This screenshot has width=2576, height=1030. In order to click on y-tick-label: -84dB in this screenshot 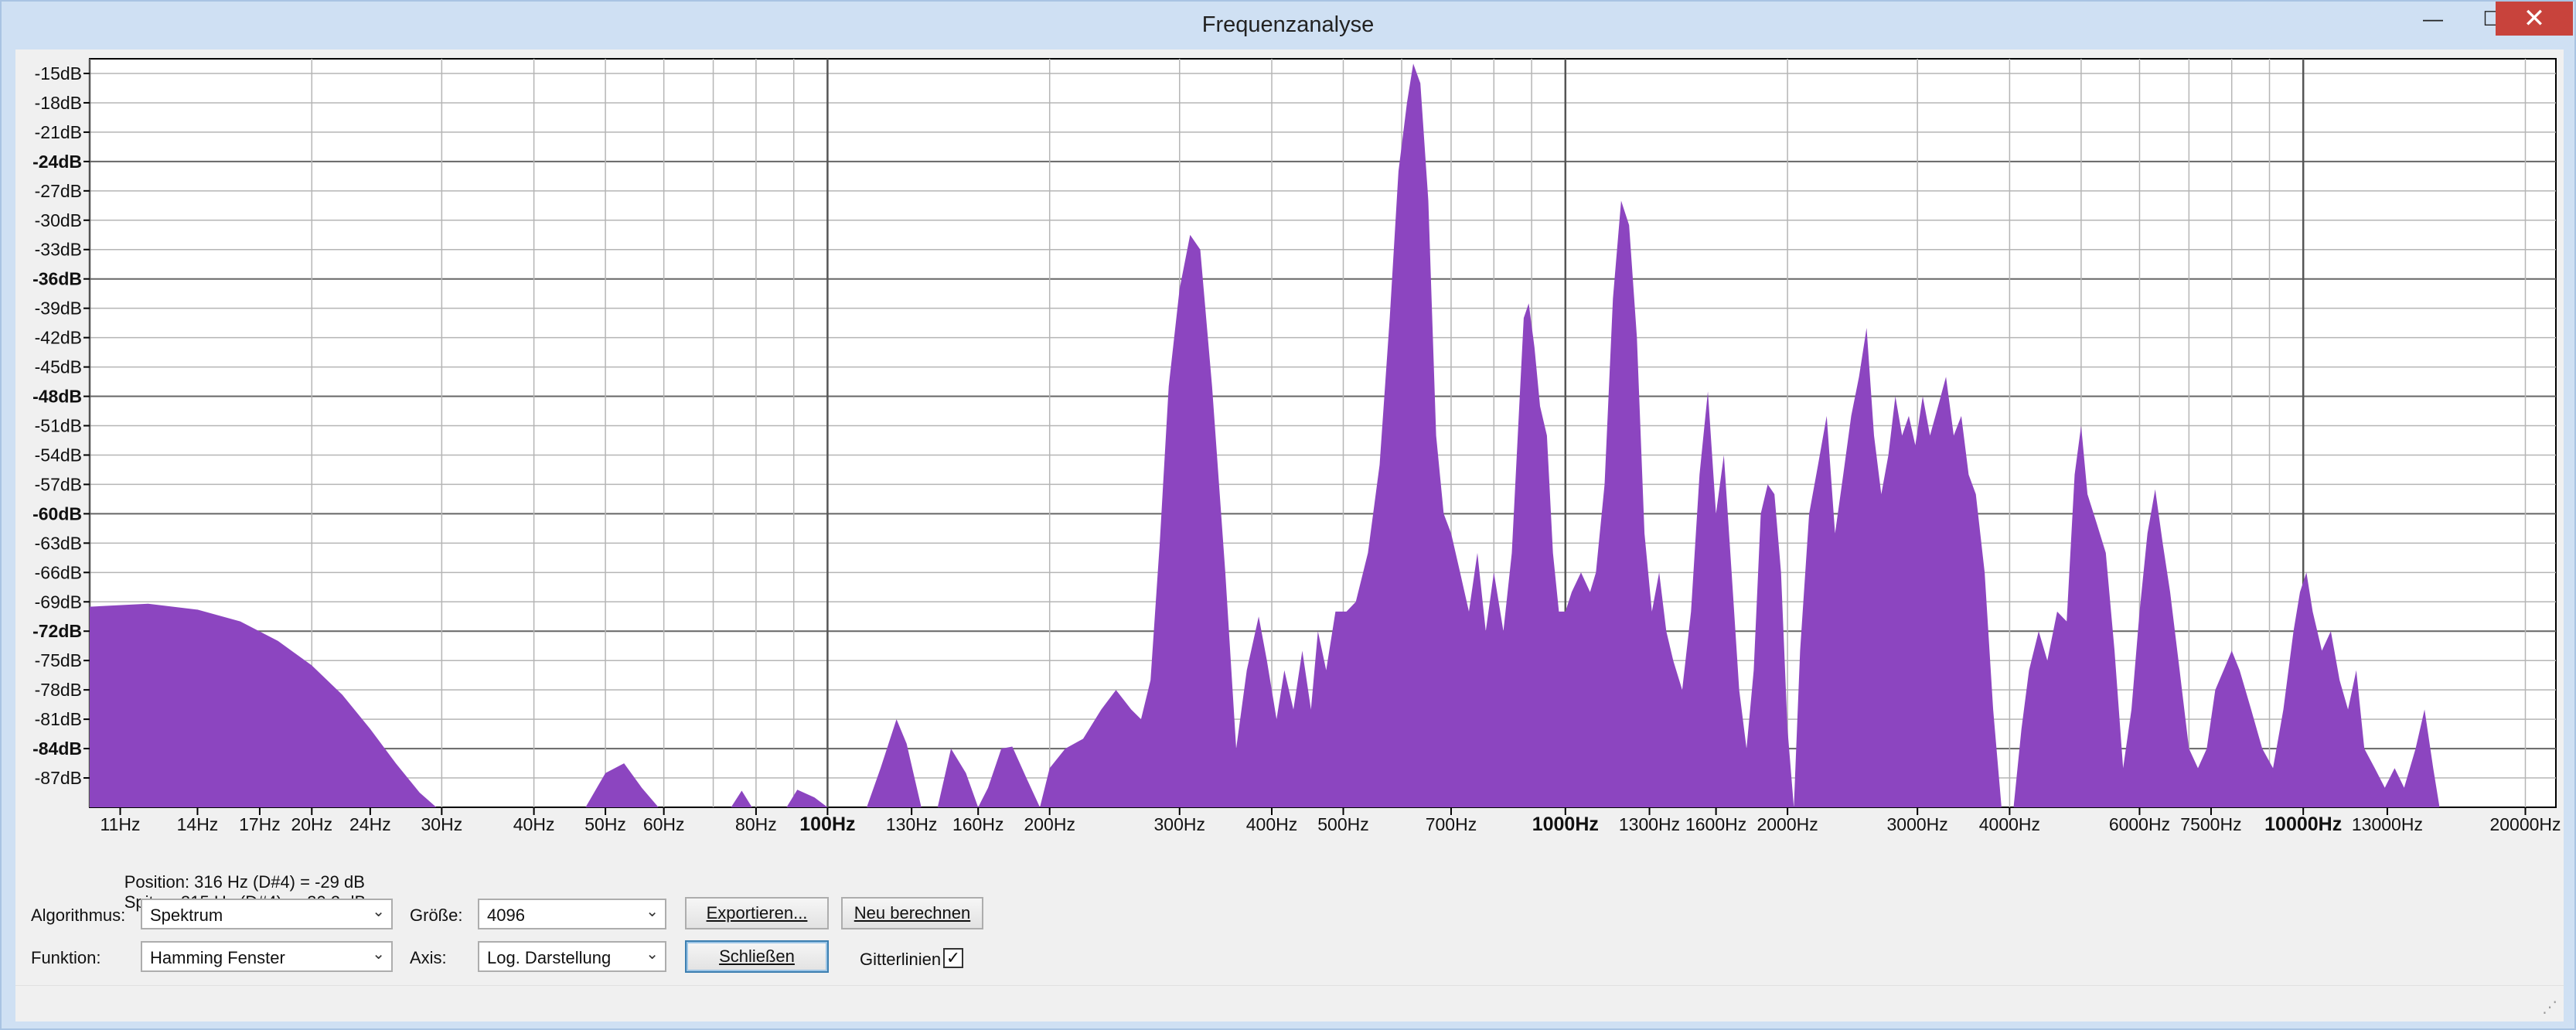, I will do `click(57, 748)`.